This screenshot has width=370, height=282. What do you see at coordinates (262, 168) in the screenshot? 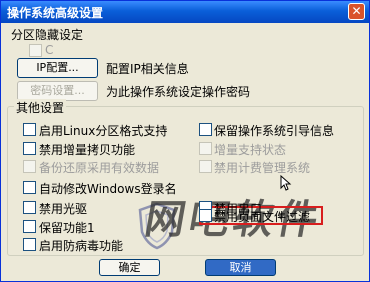
I see `option-label: 禁用计费管理系统` at bounding box center [262, 168].